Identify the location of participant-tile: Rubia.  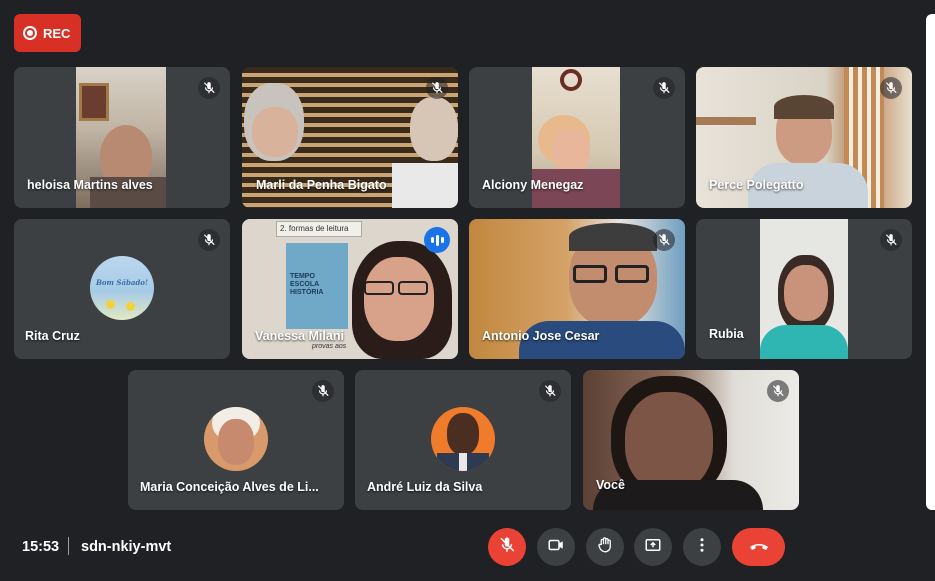
(804, 289).